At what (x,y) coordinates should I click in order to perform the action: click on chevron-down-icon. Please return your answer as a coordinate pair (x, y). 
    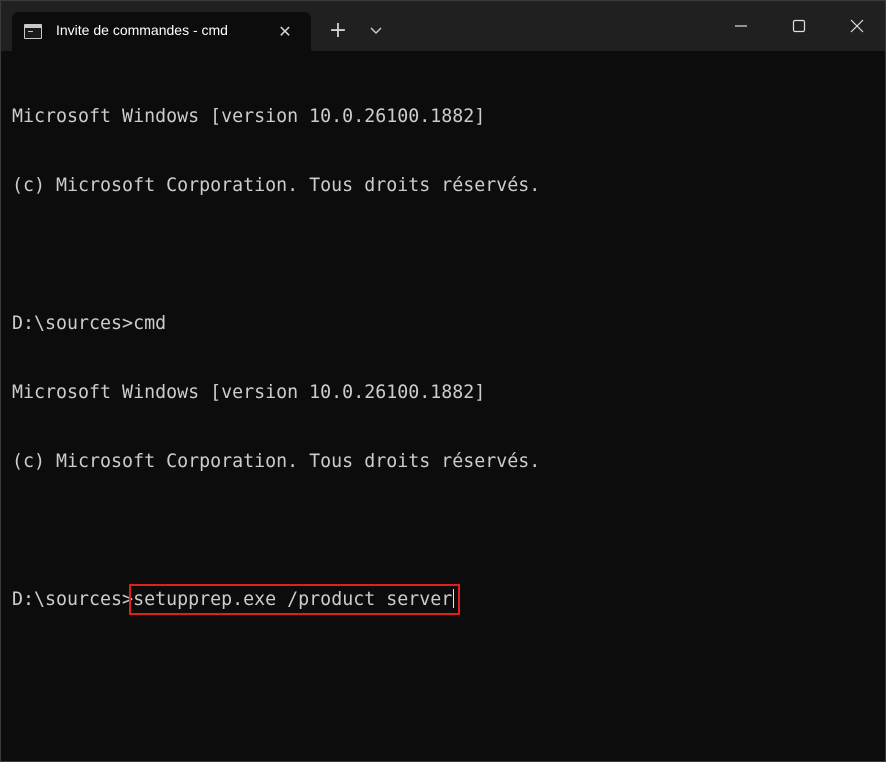
    Looking at the image, I should click on (376, 30).